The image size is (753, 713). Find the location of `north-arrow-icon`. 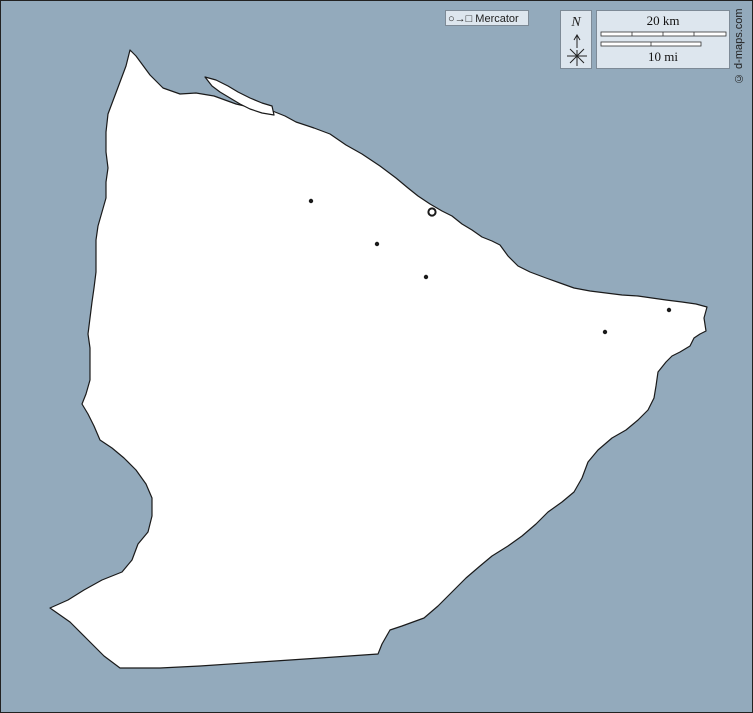

north-arrow-icon is located at coordinates (577, 50).